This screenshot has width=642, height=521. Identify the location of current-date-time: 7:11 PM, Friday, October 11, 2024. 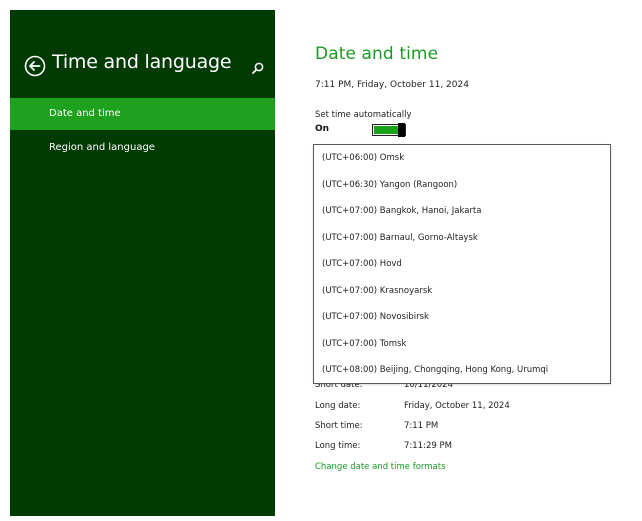
(392, 85).